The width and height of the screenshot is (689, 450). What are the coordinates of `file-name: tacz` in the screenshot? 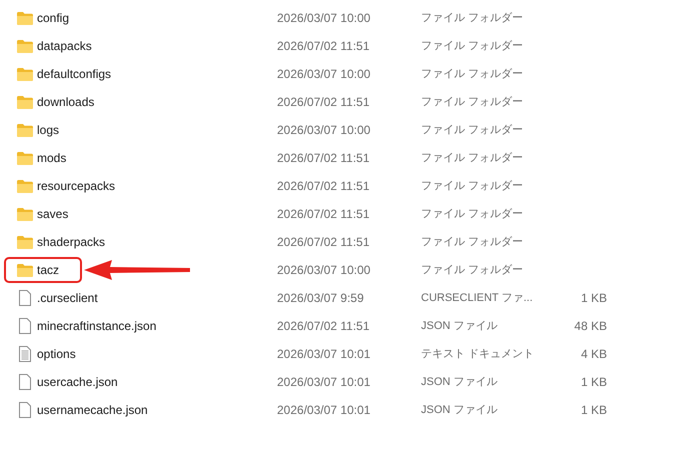 It's located at (48, 270).